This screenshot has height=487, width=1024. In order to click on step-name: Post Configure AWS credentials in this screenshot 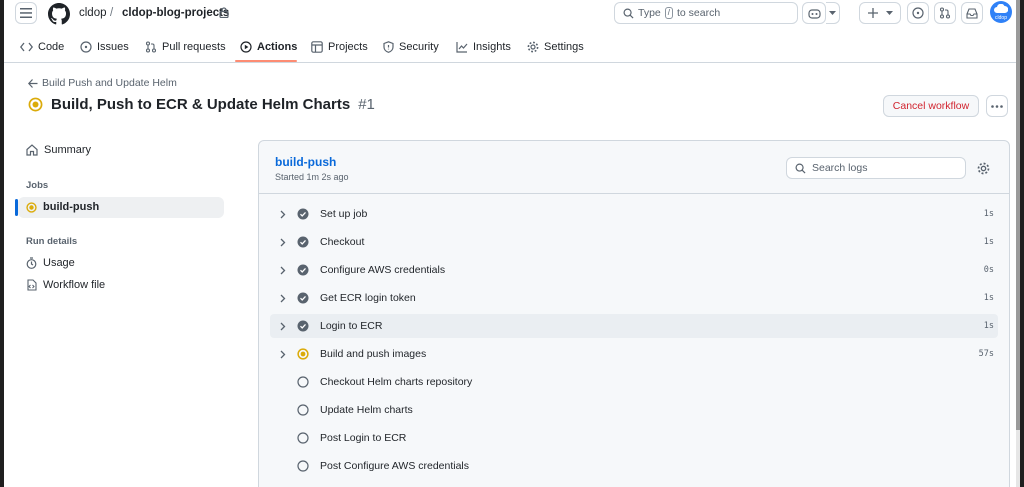, I will do `click(395, 466)`.